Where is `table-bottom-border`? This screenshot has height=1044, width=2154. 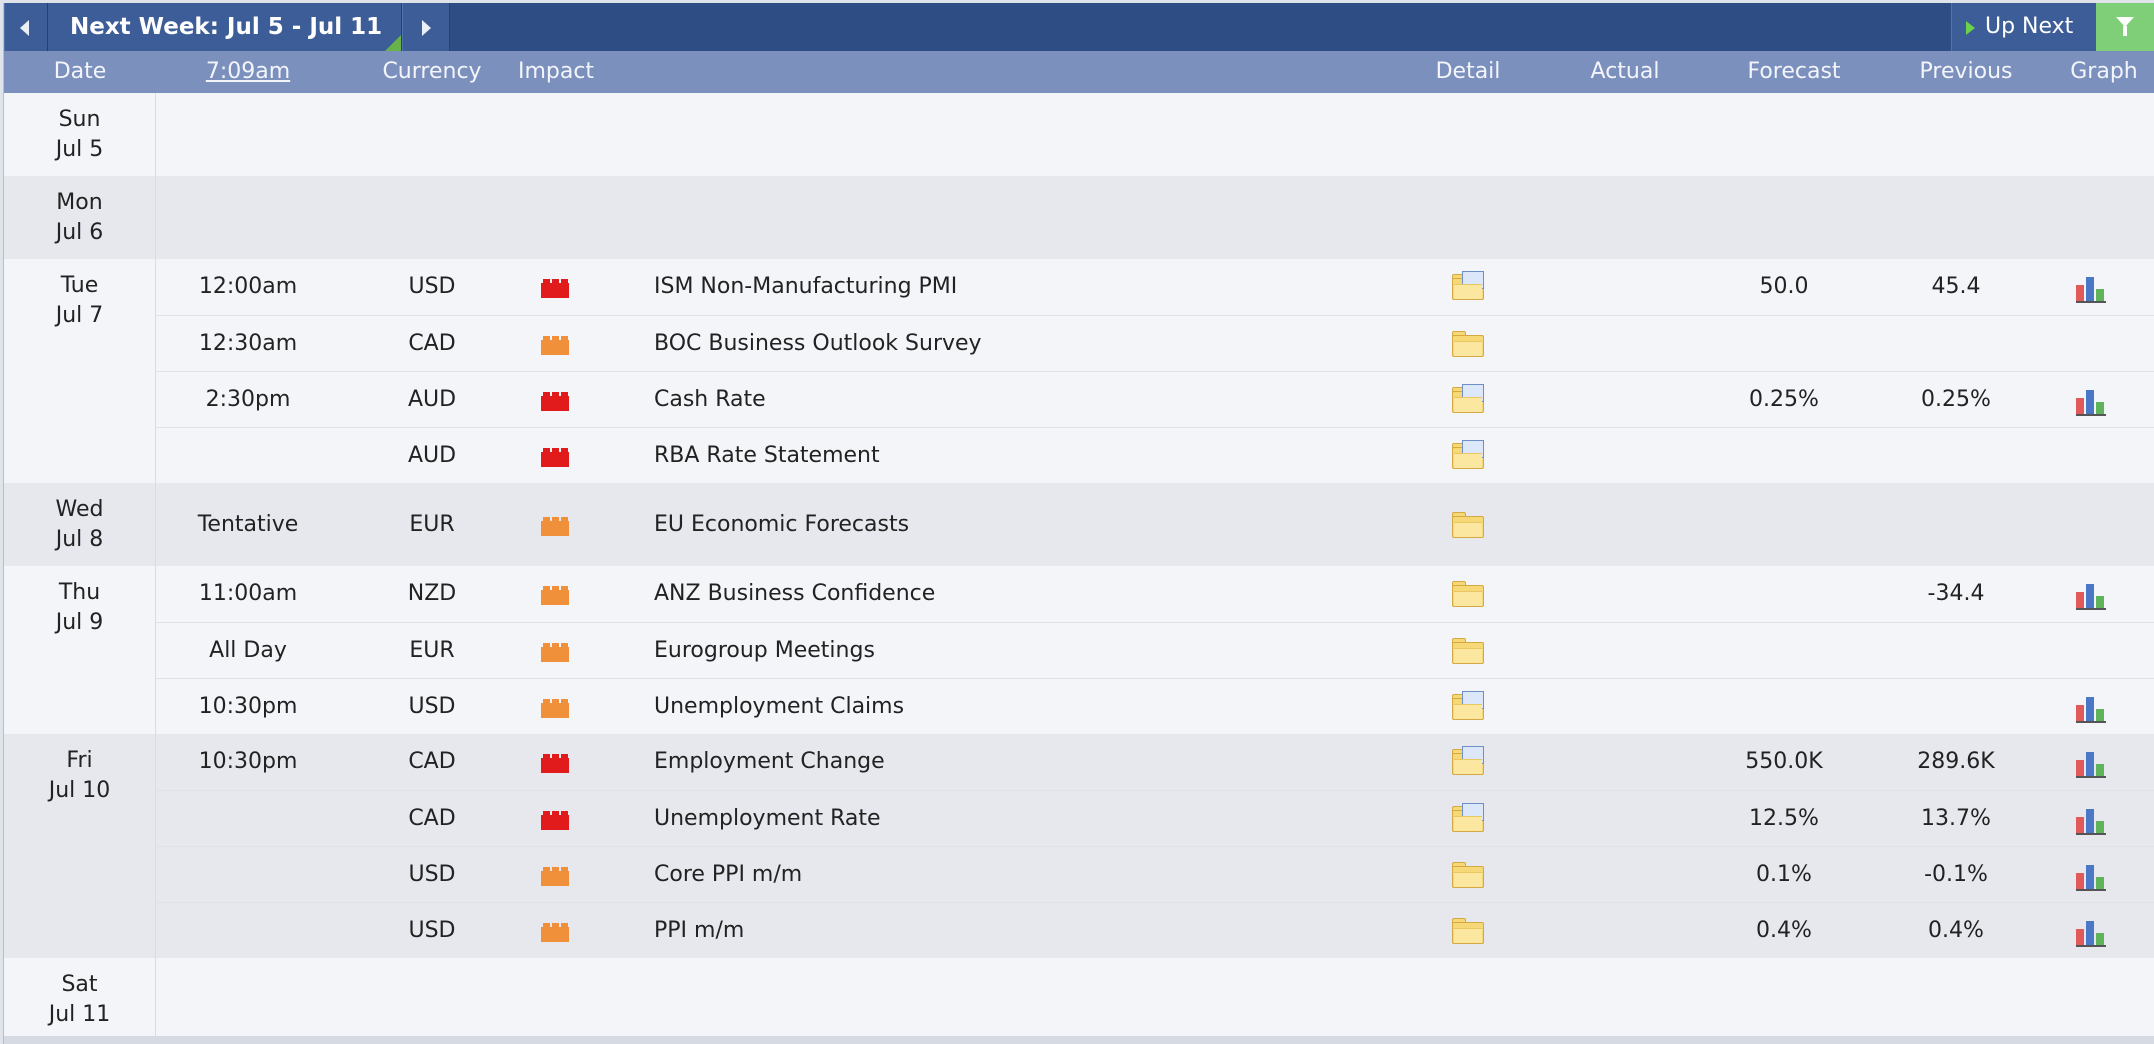 table-bottom-border is located at coordinates (1079, 1040).